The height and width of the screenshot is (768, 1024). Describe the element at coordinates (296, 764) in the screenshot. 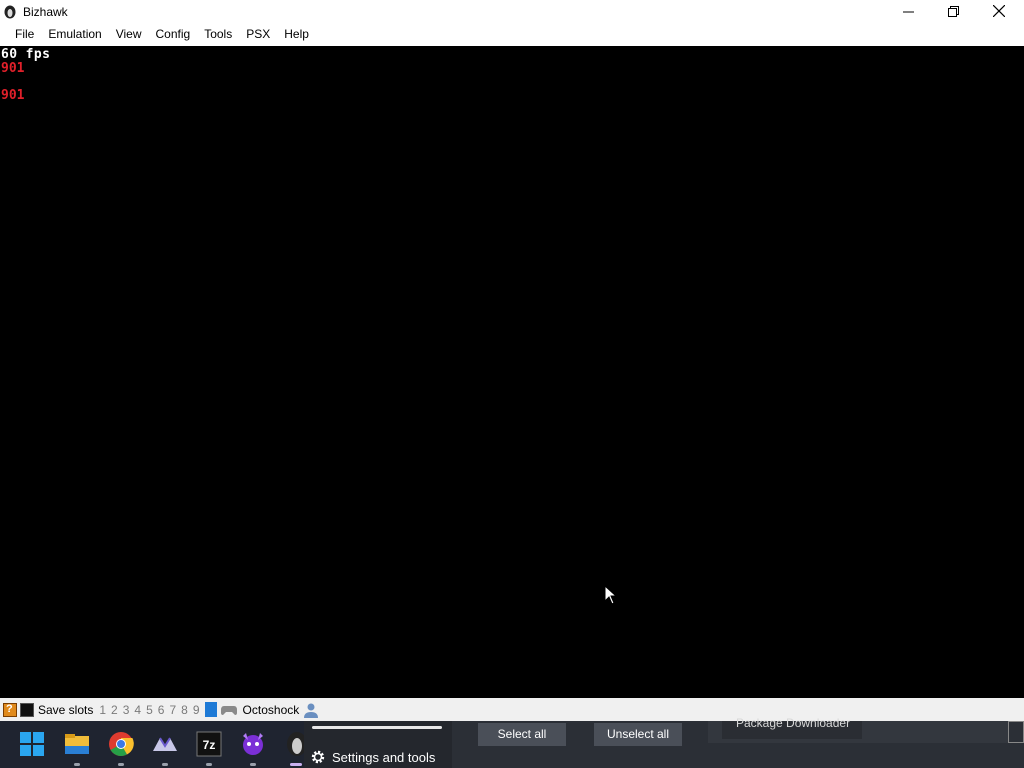

I see `taskbar-active-indicator` at that location.